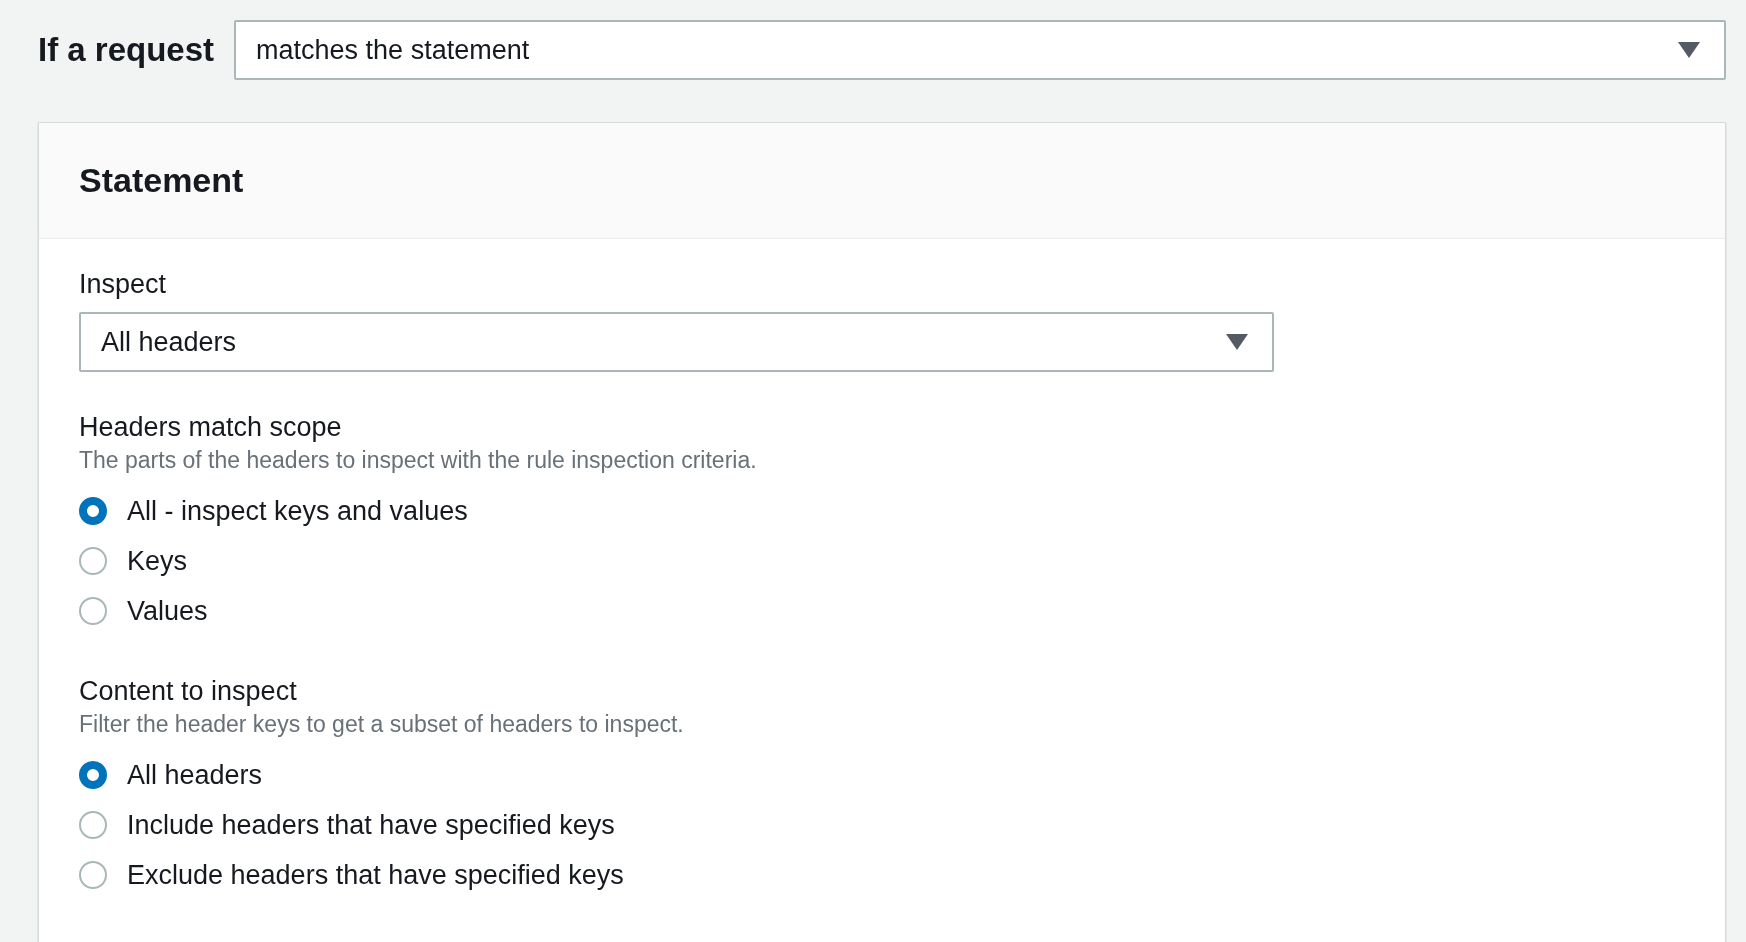 Image resolution: width=1746 pixels, height=942 pixels. I want to click on condition-dropdown: matches the statement, so click(980, 50).